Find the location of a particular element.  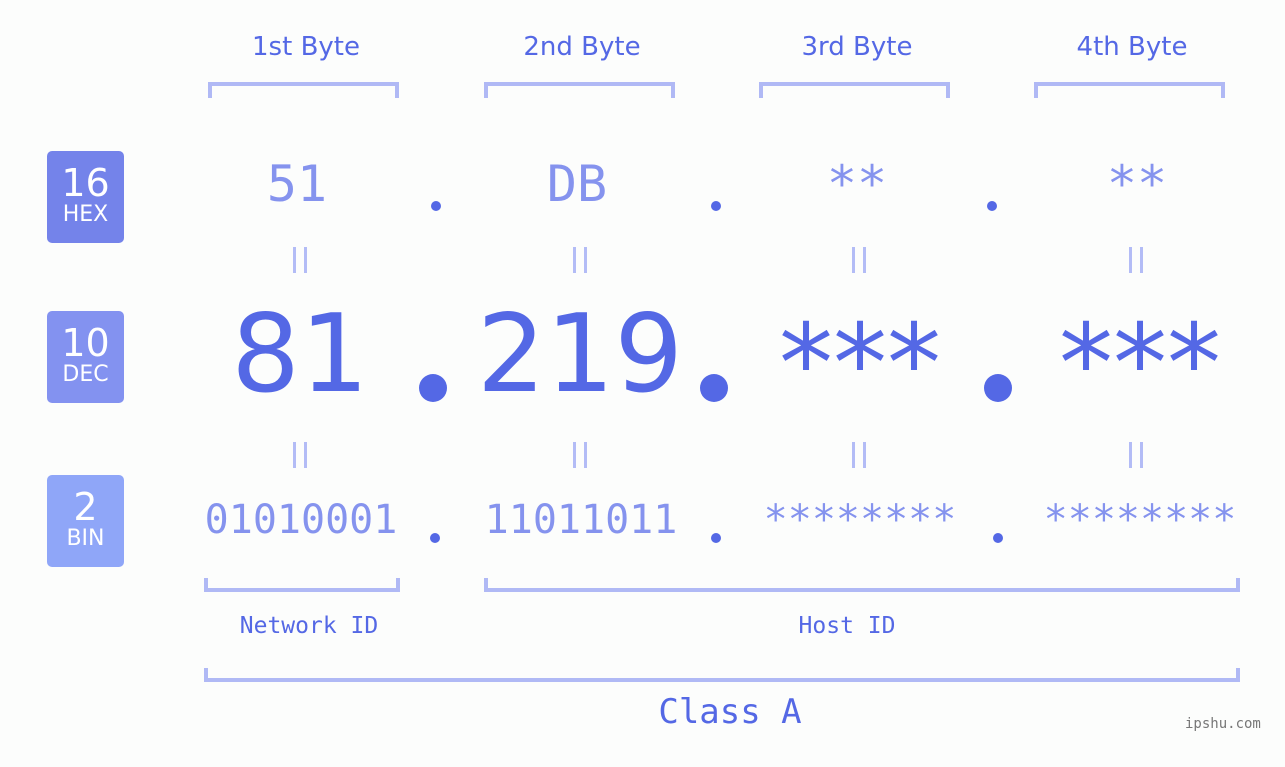

class-label: Class A is located at coordinates (730, 712).